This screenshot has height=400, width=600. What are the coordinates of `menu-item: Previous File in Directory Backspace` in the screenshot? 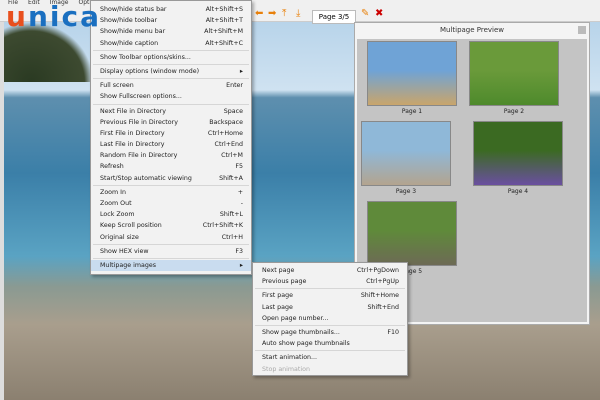 It's located at (171, 122).